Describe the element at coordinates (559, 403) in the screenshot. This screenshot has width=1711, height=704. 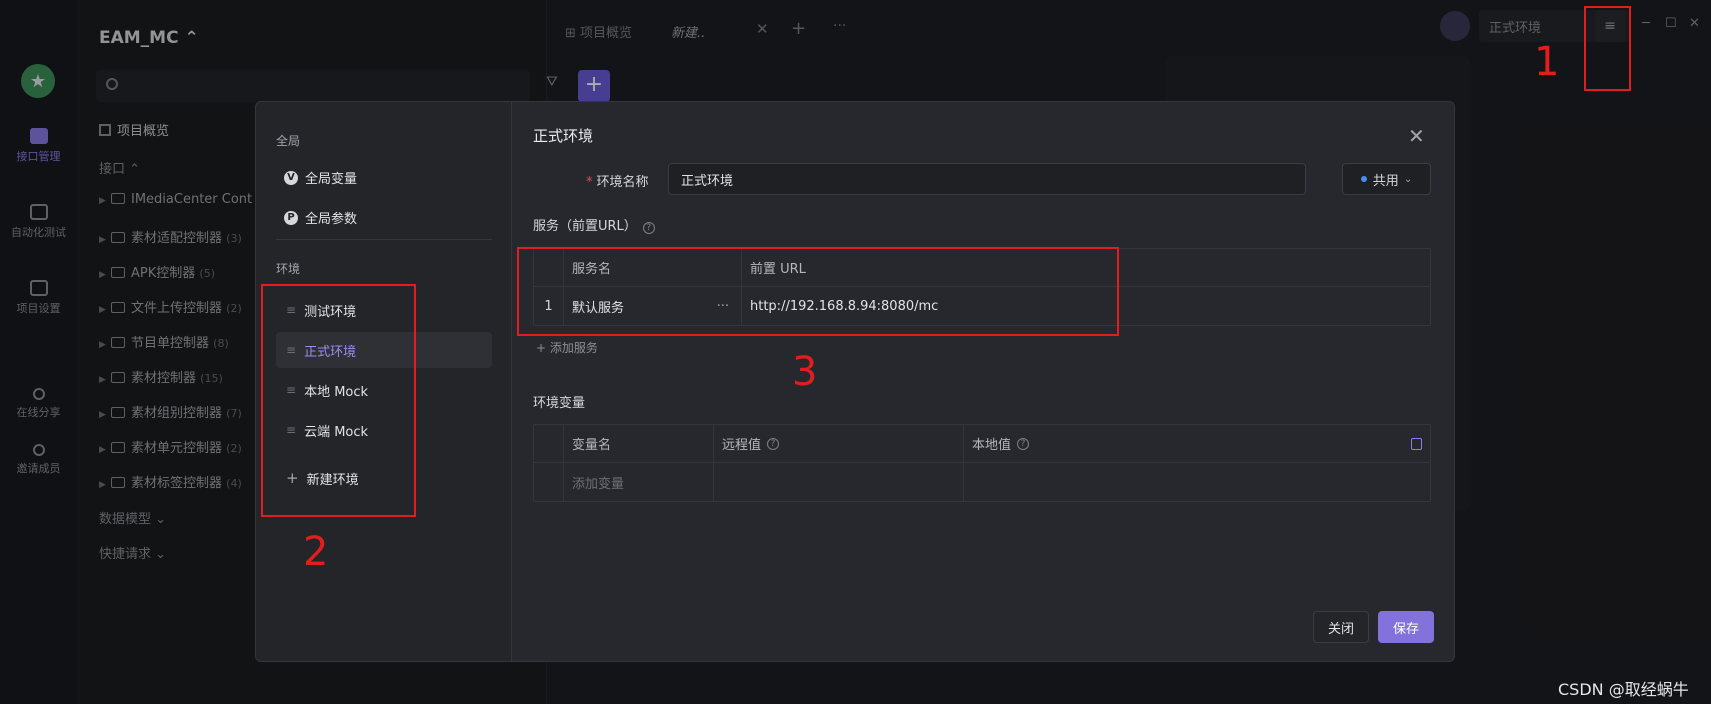
I see `env-vars-section-title: 环境变量` at that location.